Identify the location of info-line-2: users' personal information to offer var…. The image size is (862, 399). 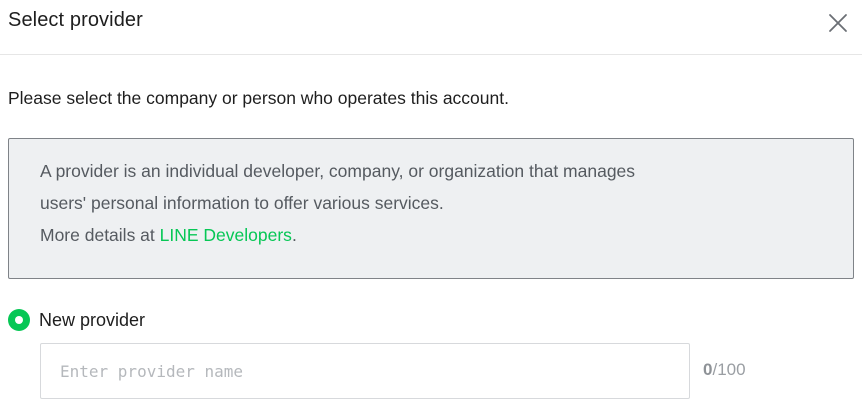
(242, 203).